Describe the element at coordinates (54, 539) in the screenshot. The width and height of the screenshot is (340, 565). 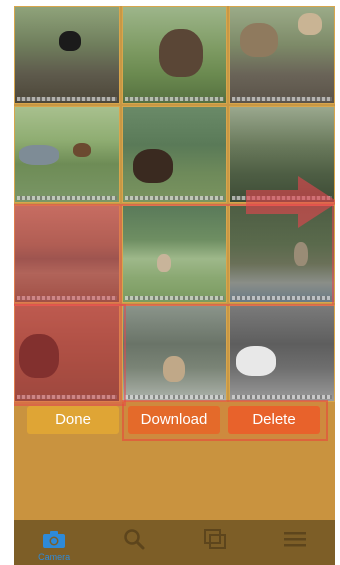
I see `camera-icon` at that location.